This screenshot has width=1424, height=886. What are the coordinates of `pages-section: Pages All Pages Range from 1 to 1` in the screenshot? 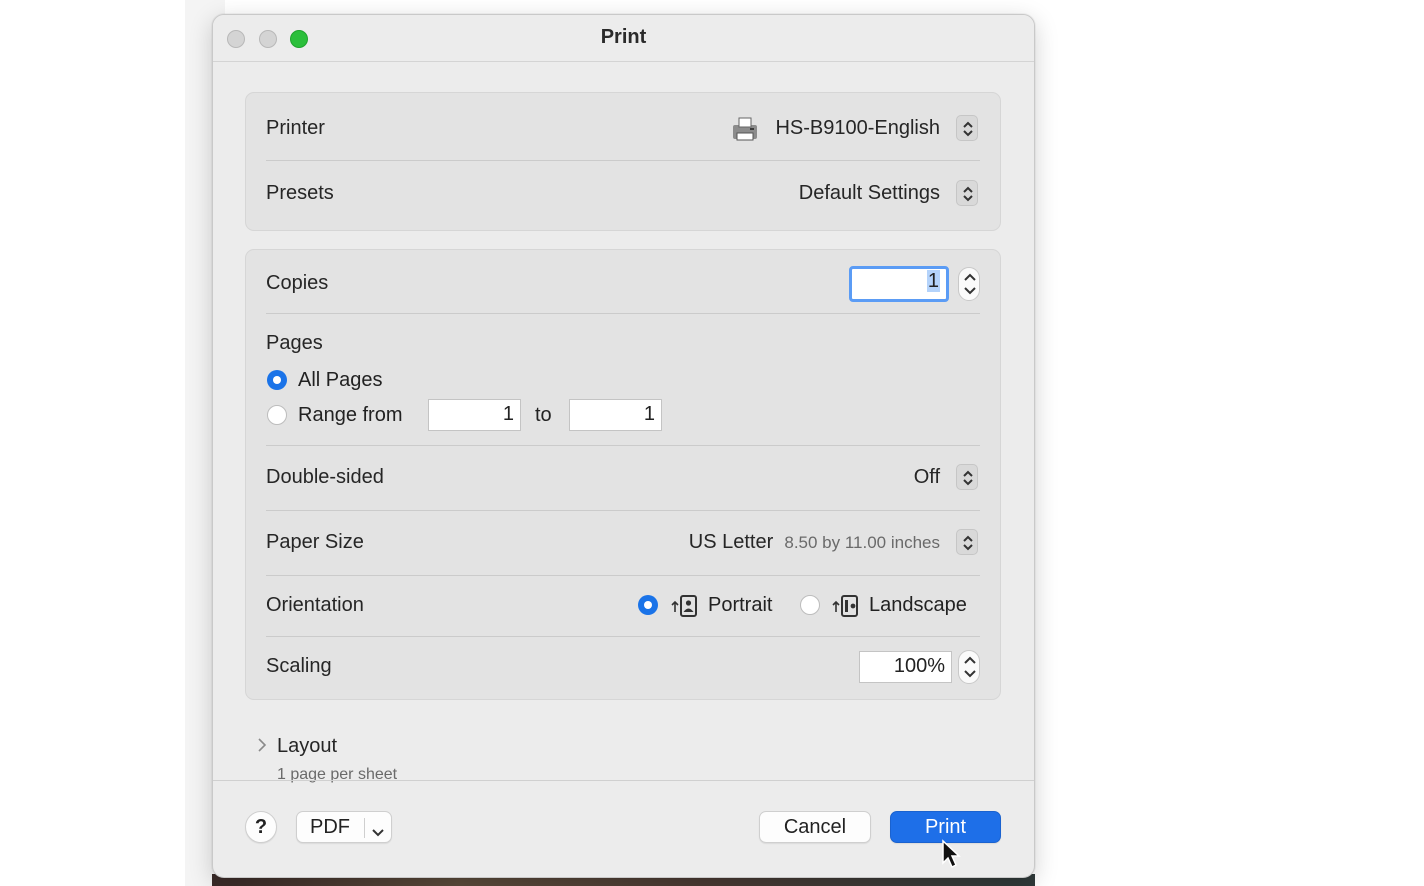 It's located at (623, 382).